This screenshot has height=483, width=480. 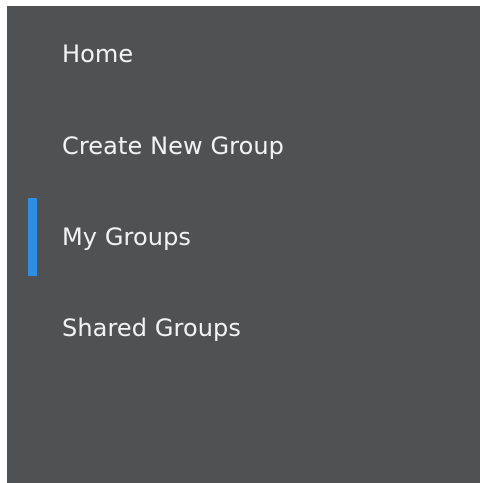 What do you see at coordinates (151, 328) in the screenshot?
I see `nav-item-label: Shared Groups` at bounding box center [151, 328].